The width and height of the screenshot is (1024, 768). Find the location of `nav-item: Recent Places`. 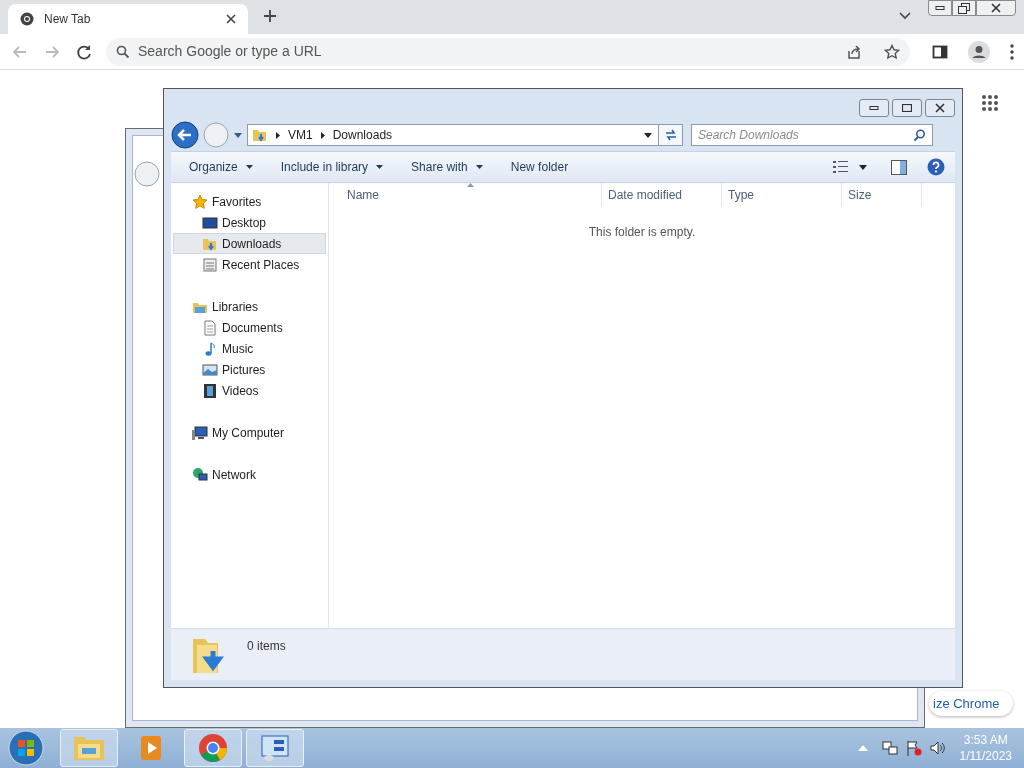

nav-item: Recent Places is located at coordinates (249, 264).